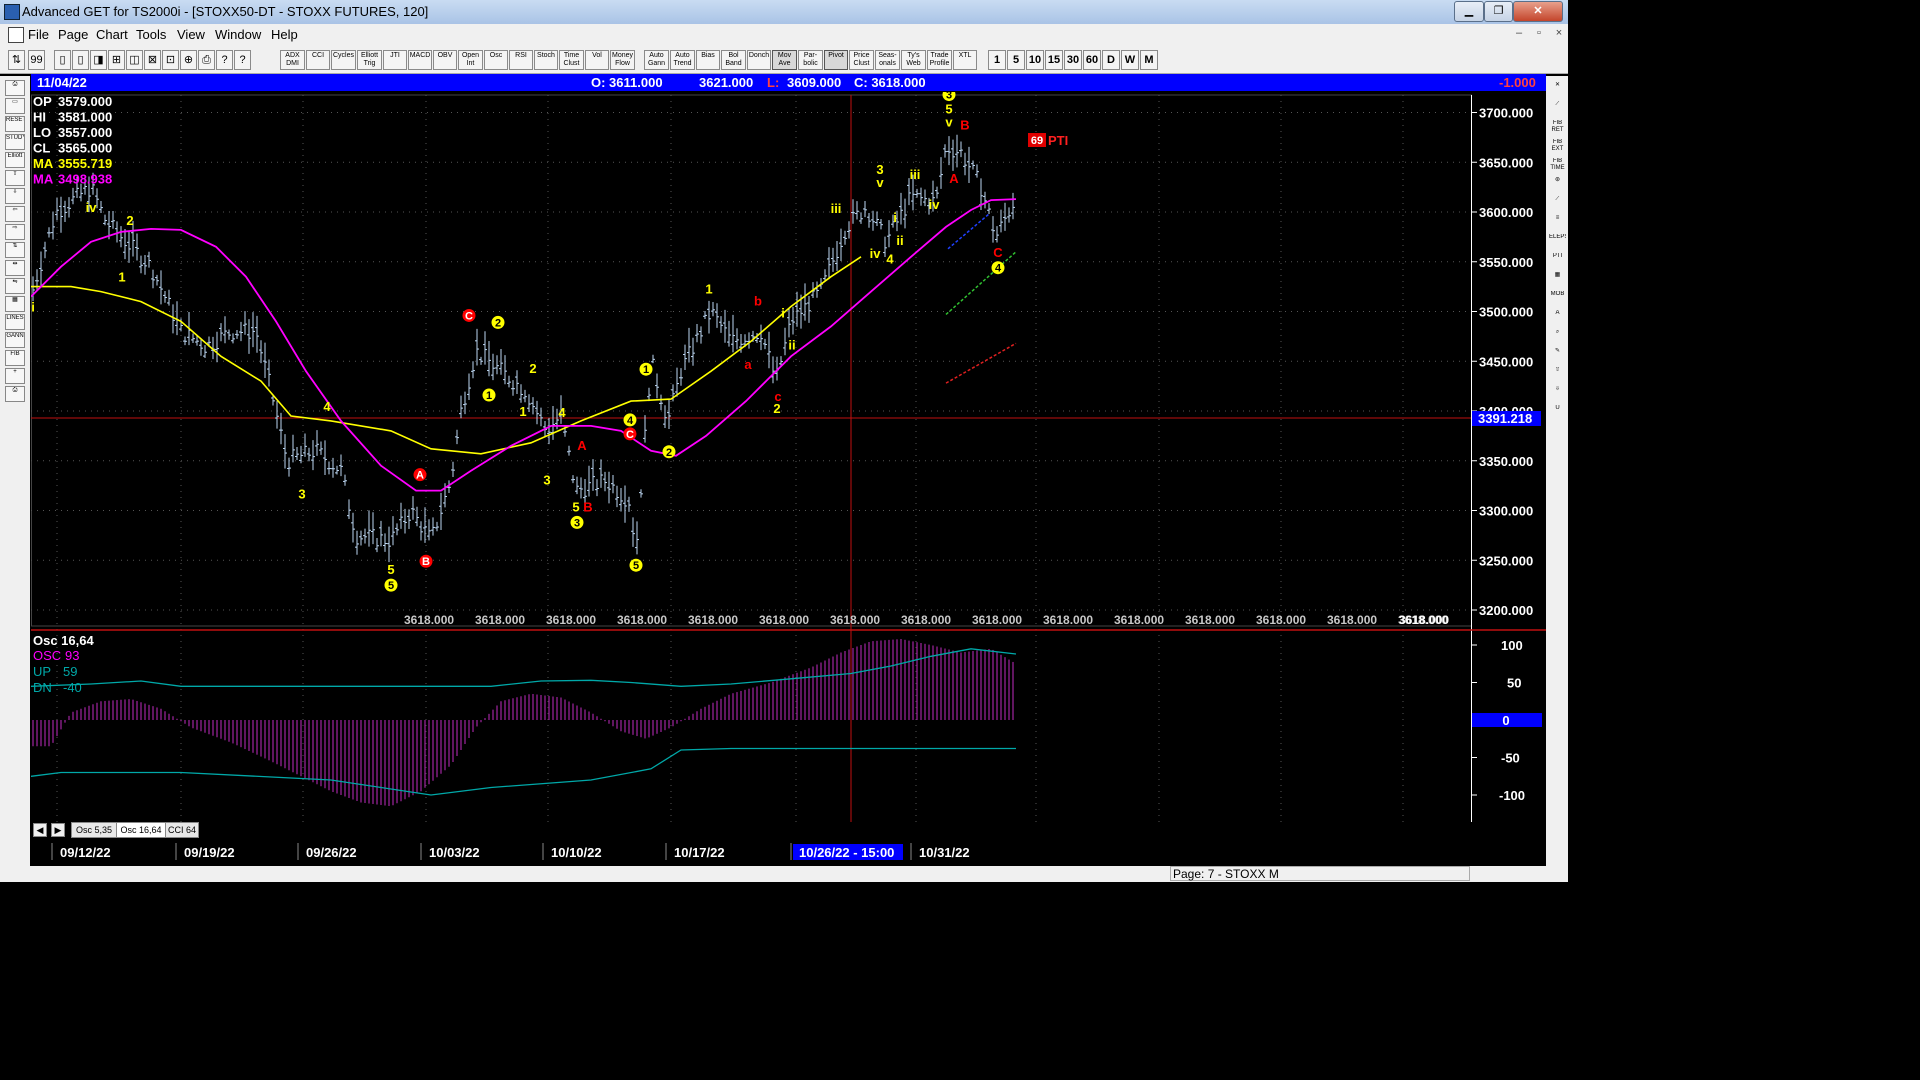  I want to click on study-button-seas-onals: Seas- onals, so click(887, 60).